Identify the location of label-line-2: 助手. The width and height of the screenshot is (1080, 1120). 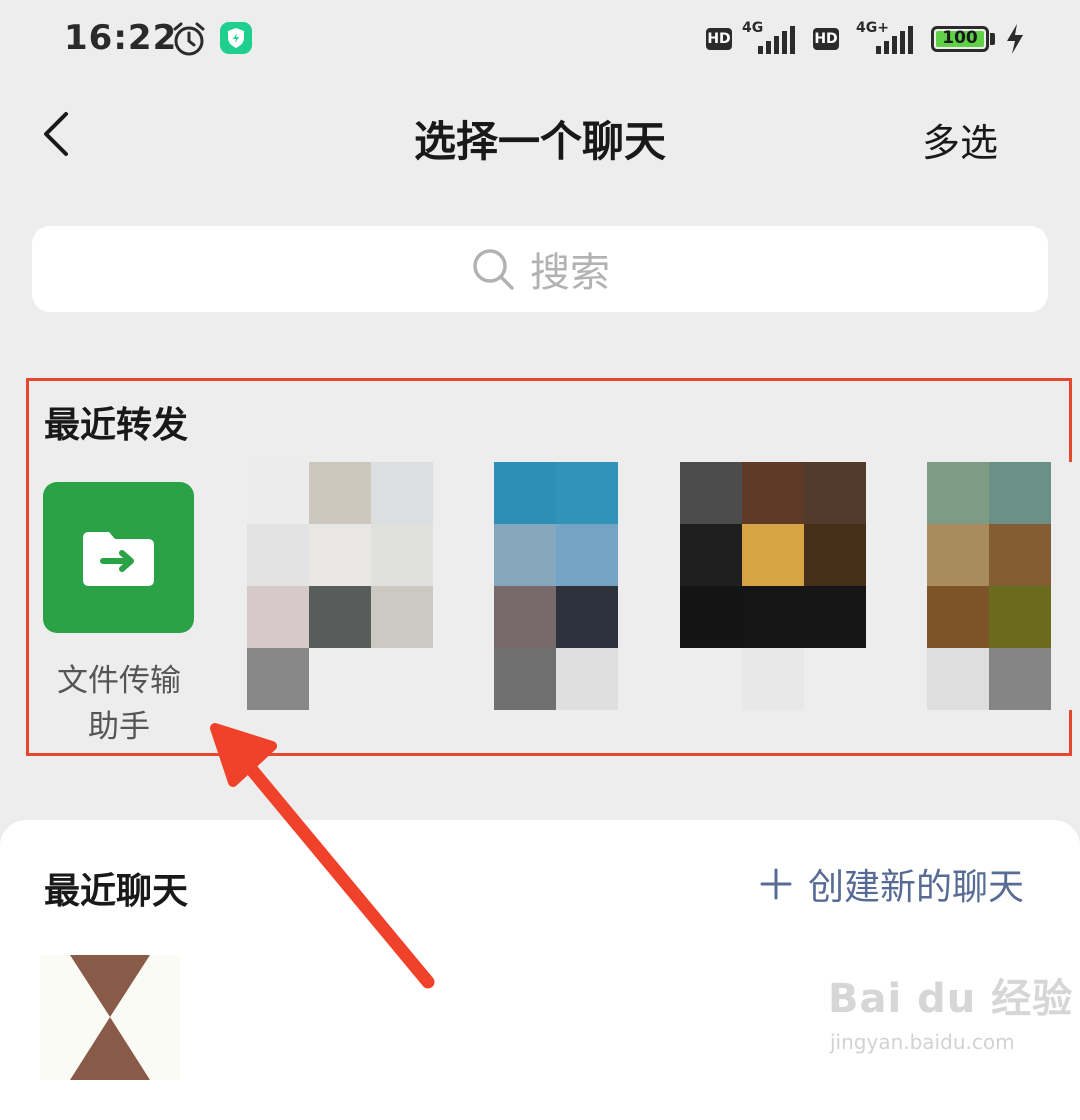
(119, 727).